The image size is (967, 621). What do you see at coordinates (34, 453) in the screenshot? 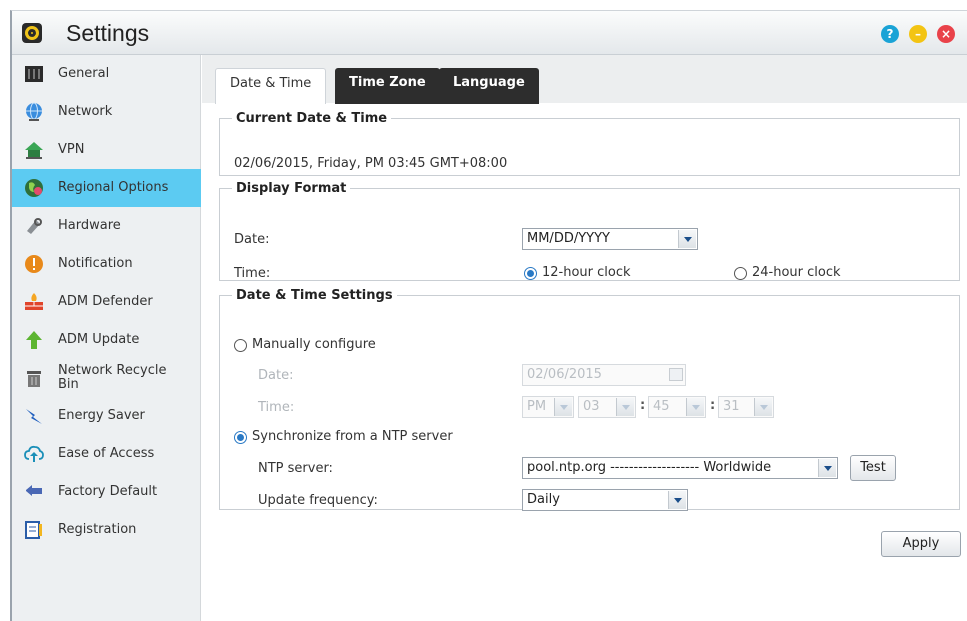
I see `cloud-access-icon` at bounding box center [34, 453].